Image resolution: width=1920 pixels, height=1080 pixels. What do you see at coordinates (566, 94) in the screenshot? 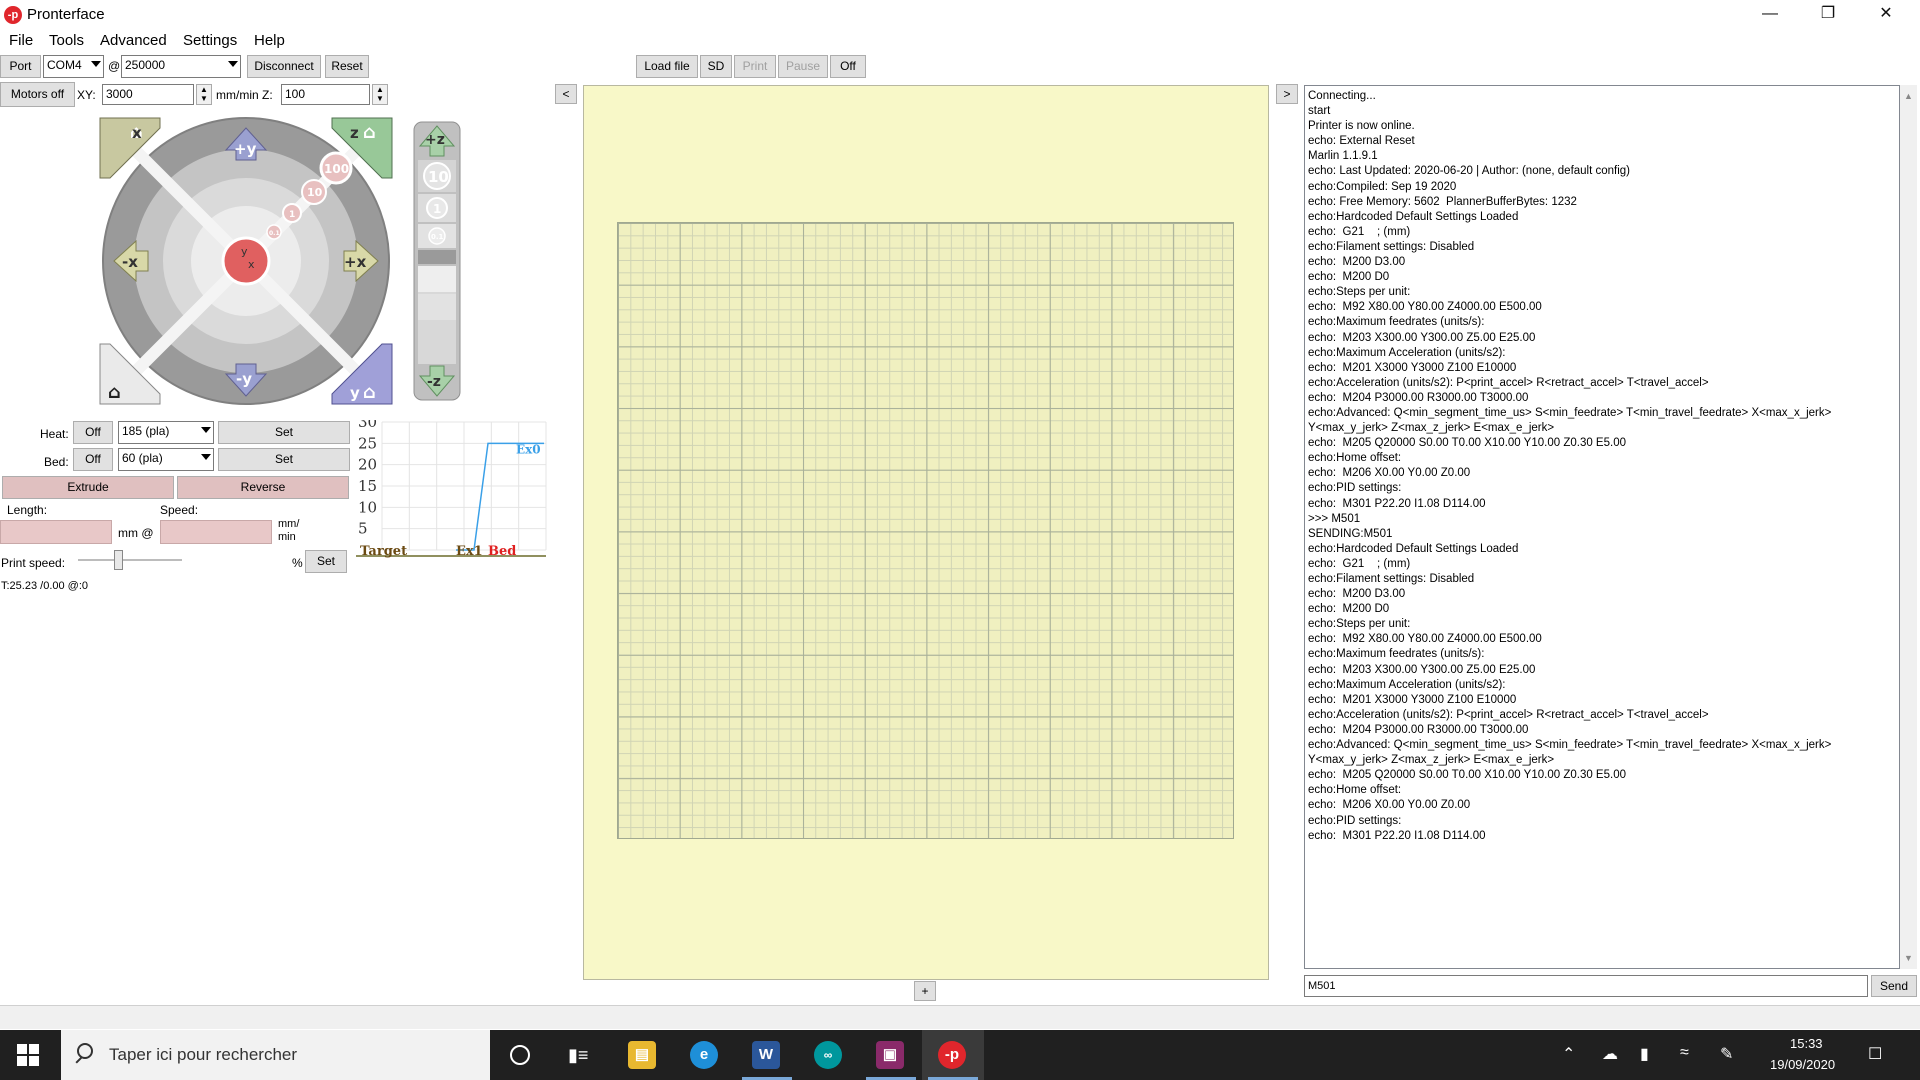
I see `collapse-left-button: <` at bounding box center [566, 94].